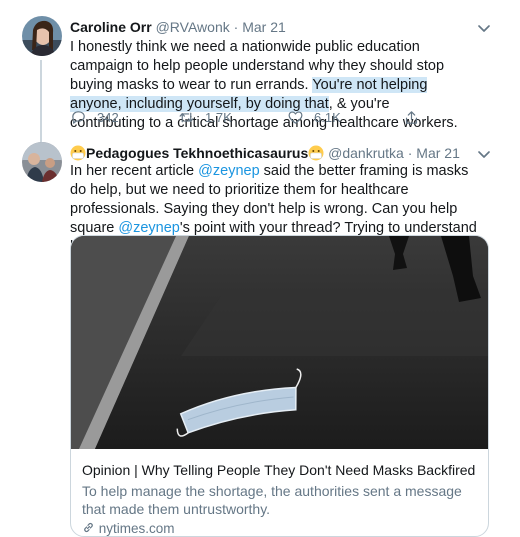 The image size is (520, 537). I want to click on reply-icon, so click(78, 117).